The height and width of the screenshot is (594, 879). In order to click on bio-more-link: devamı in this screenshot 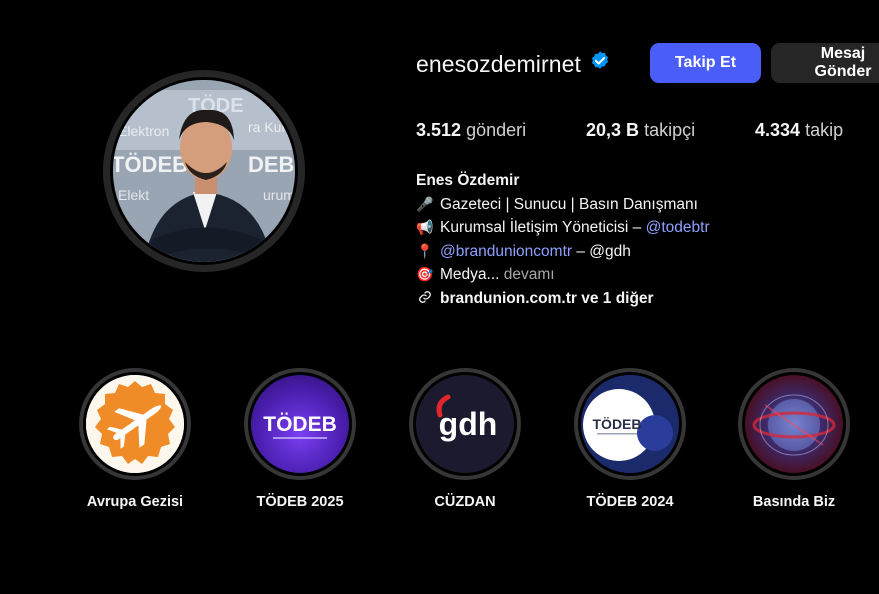, I will do `click(529, 274)`.